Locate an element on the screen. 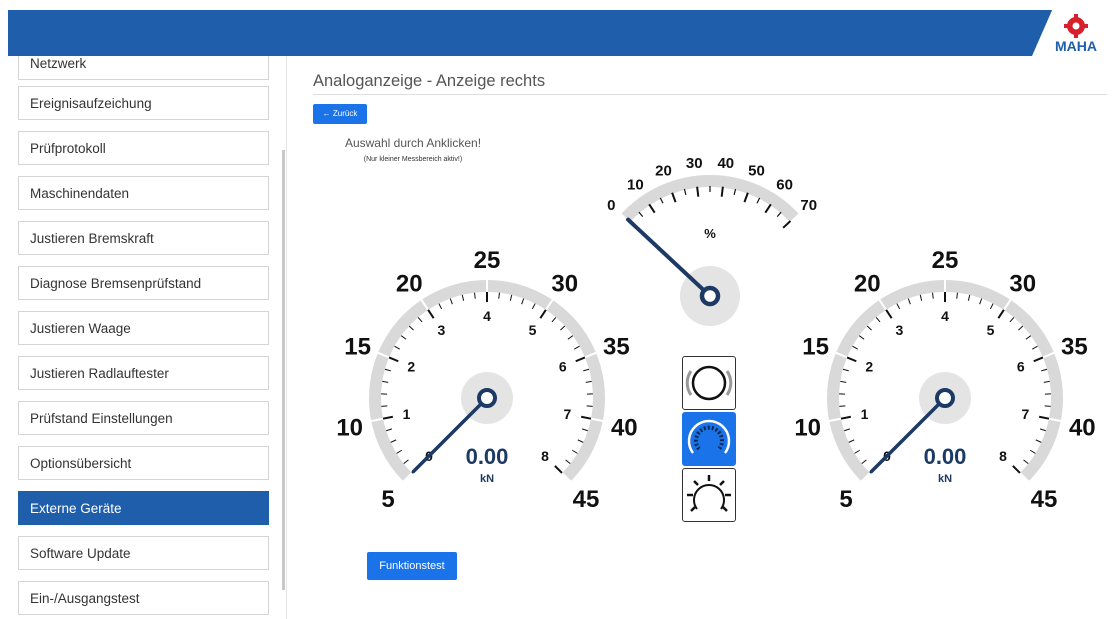  inner-scale-label: 5 is located at coordinates (991, 330).